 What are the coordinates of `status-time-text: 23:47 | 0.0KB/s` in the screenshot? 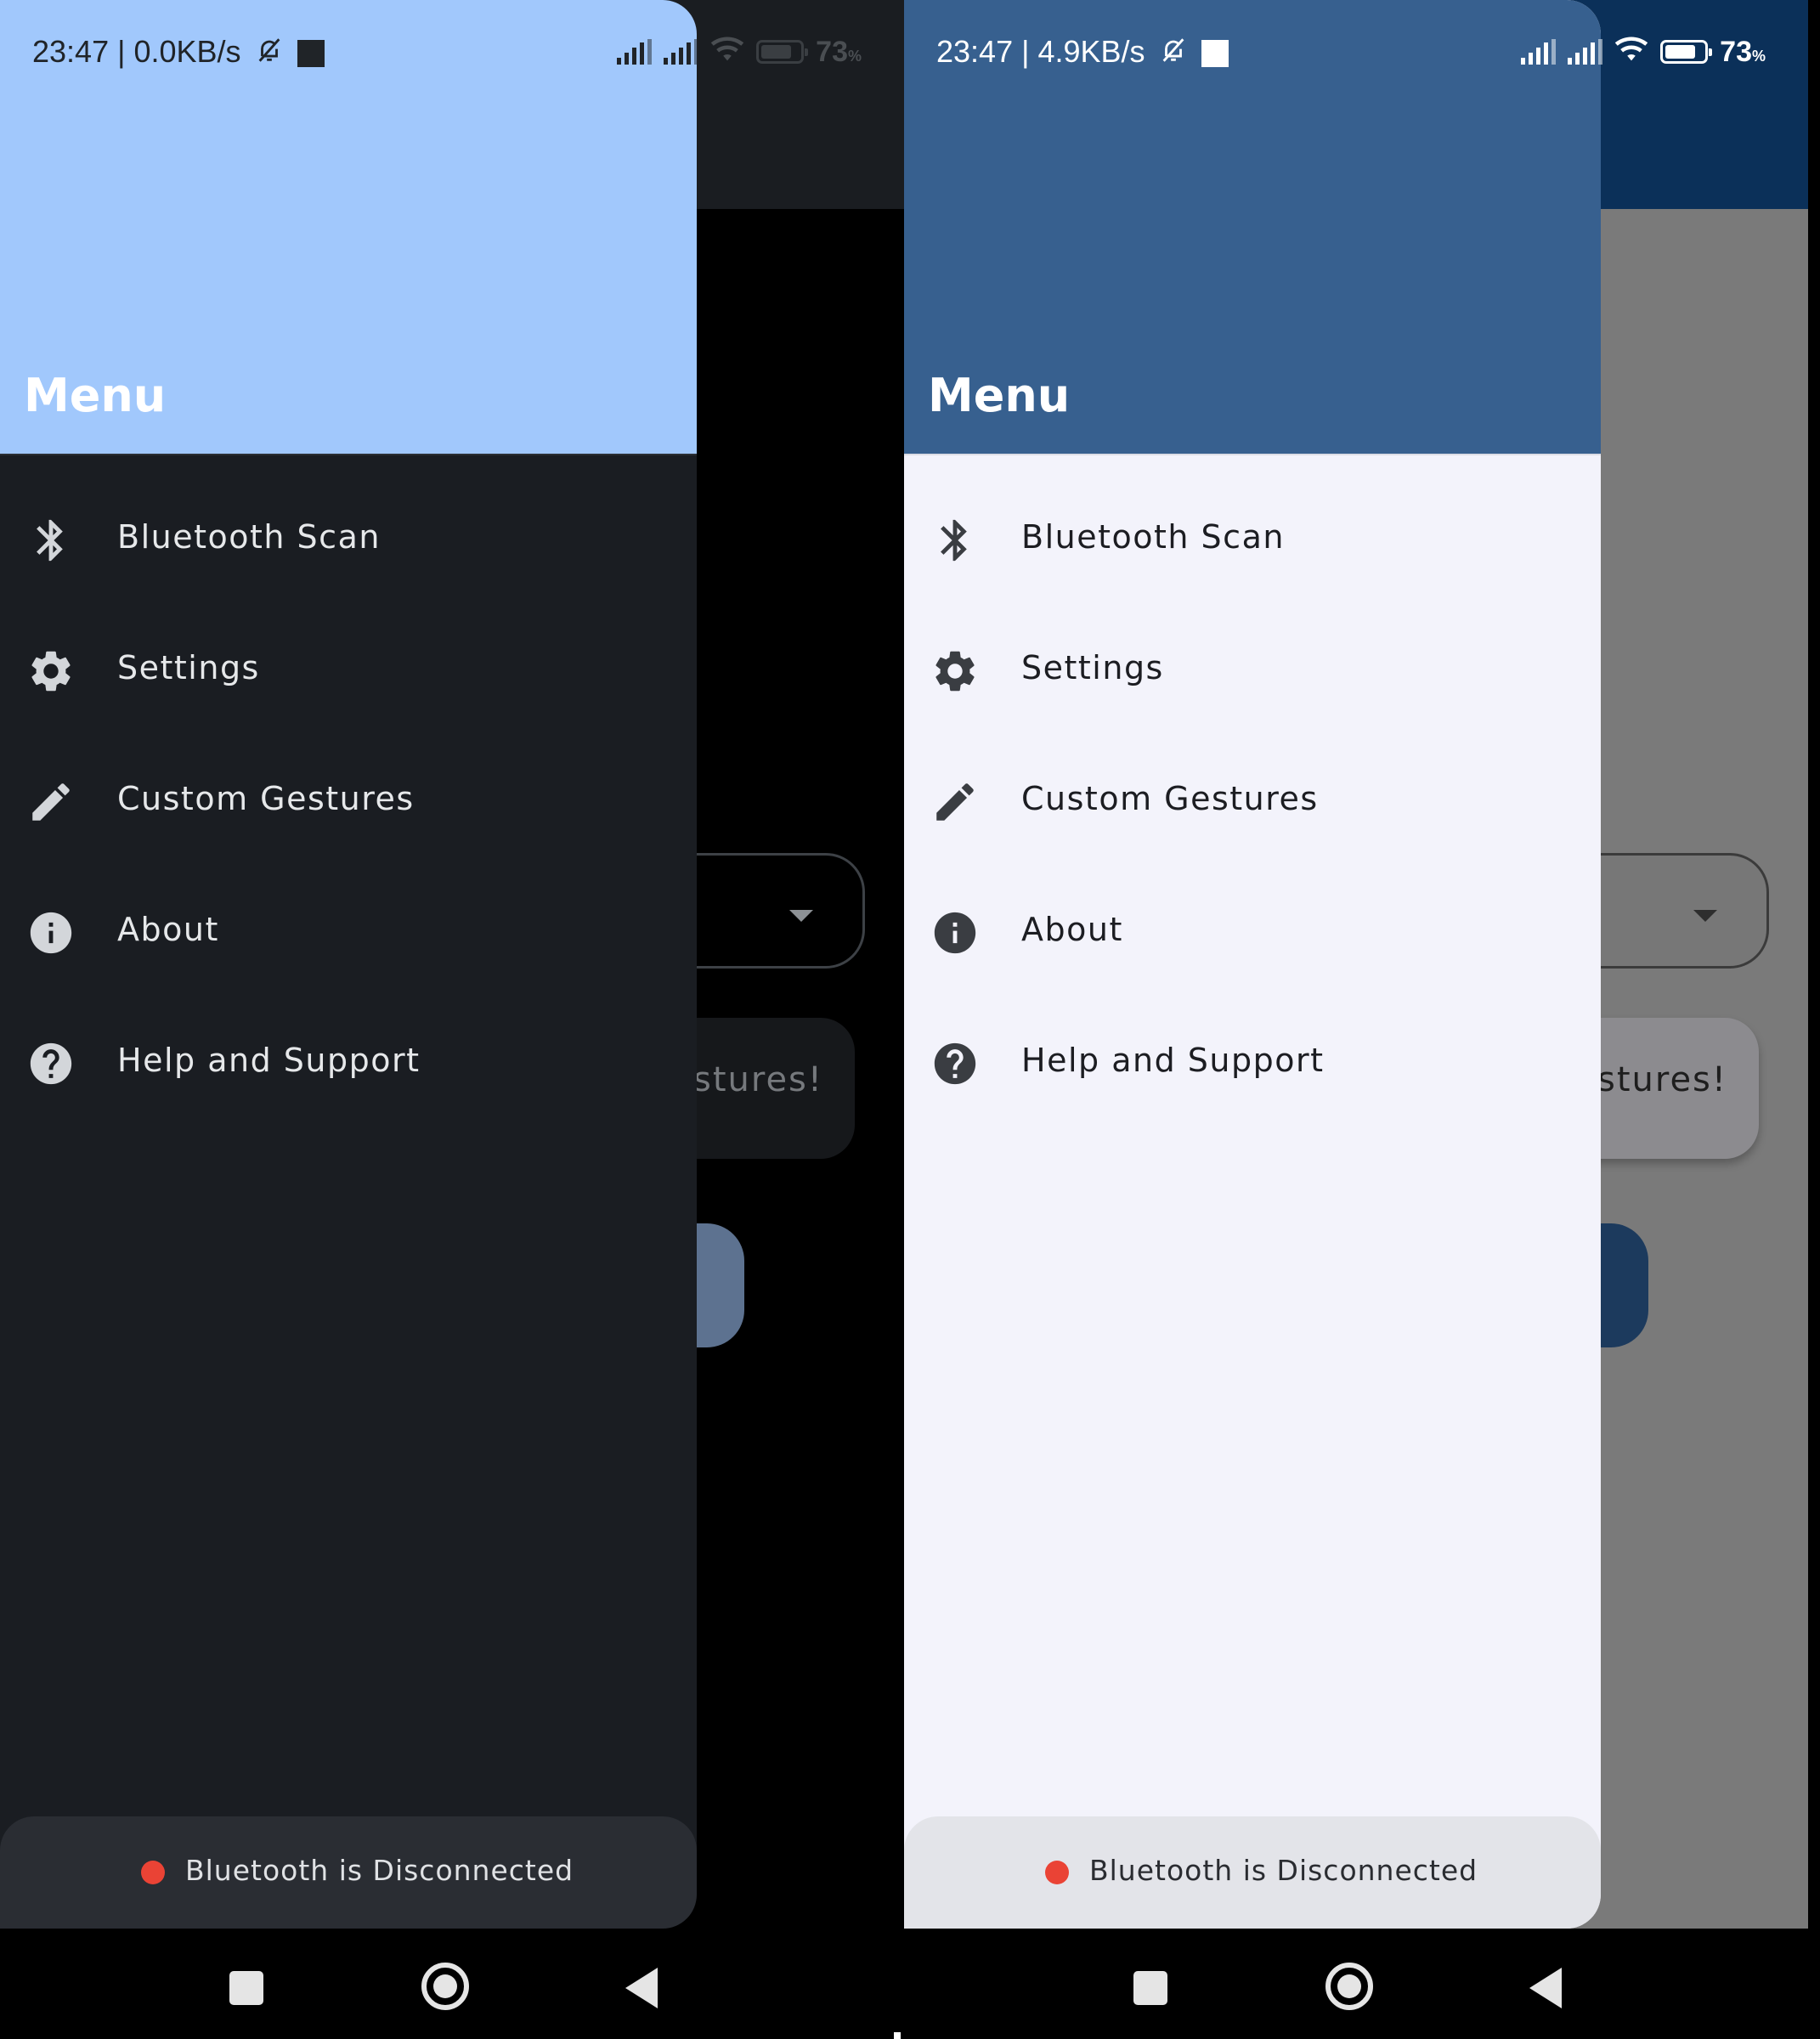 It's located at (136, 51).